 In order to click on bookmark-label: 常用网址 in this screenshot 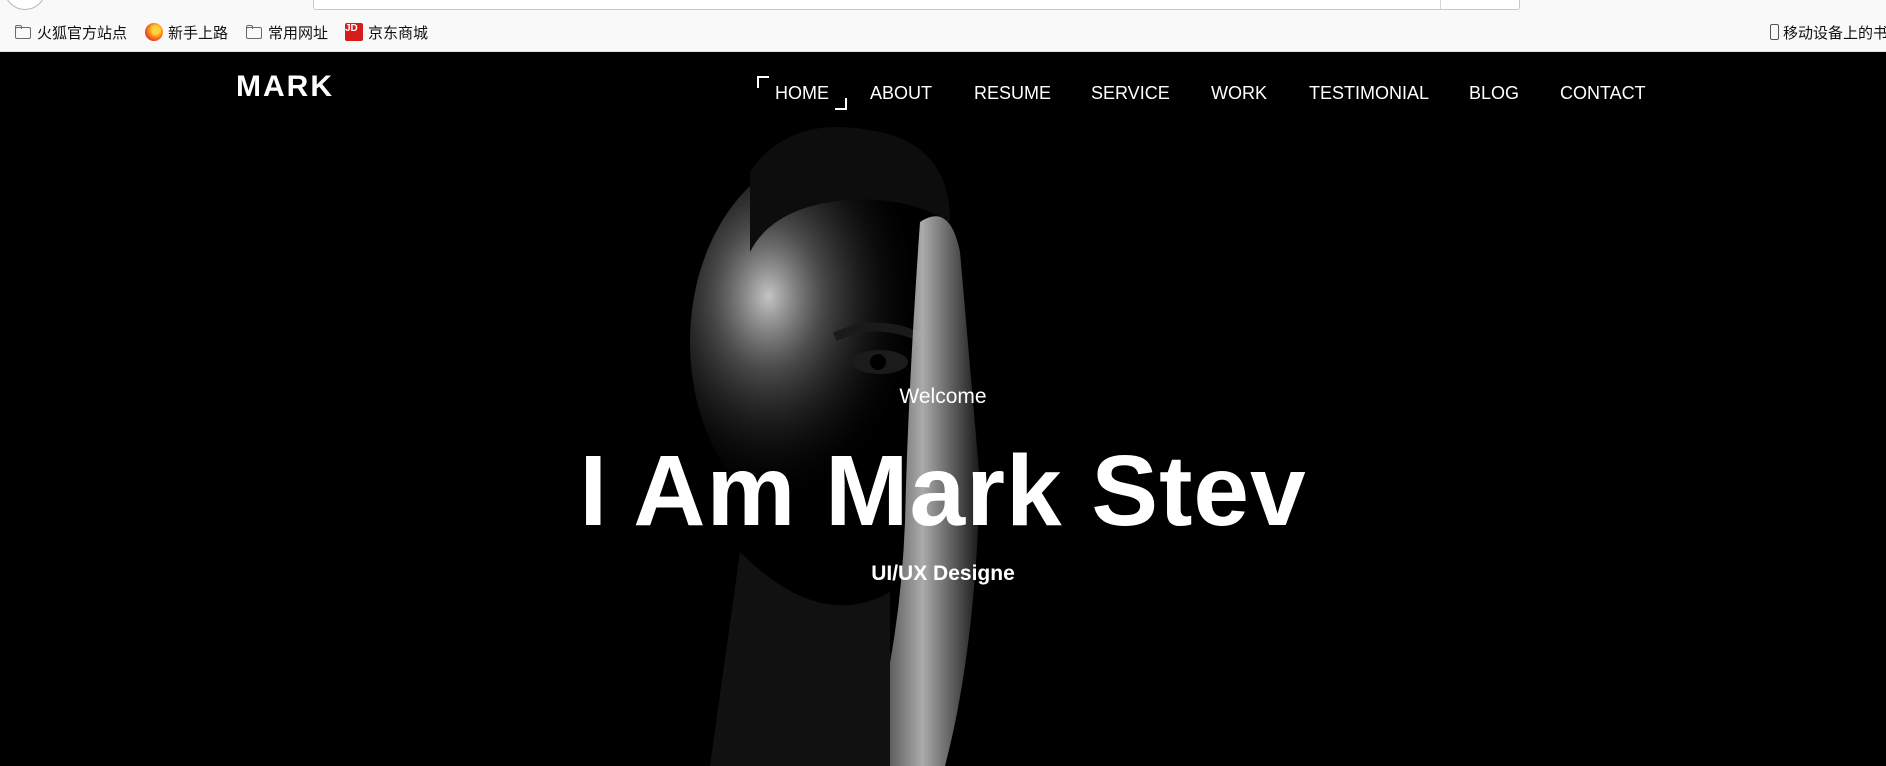, I will do `click(298, 33)`.